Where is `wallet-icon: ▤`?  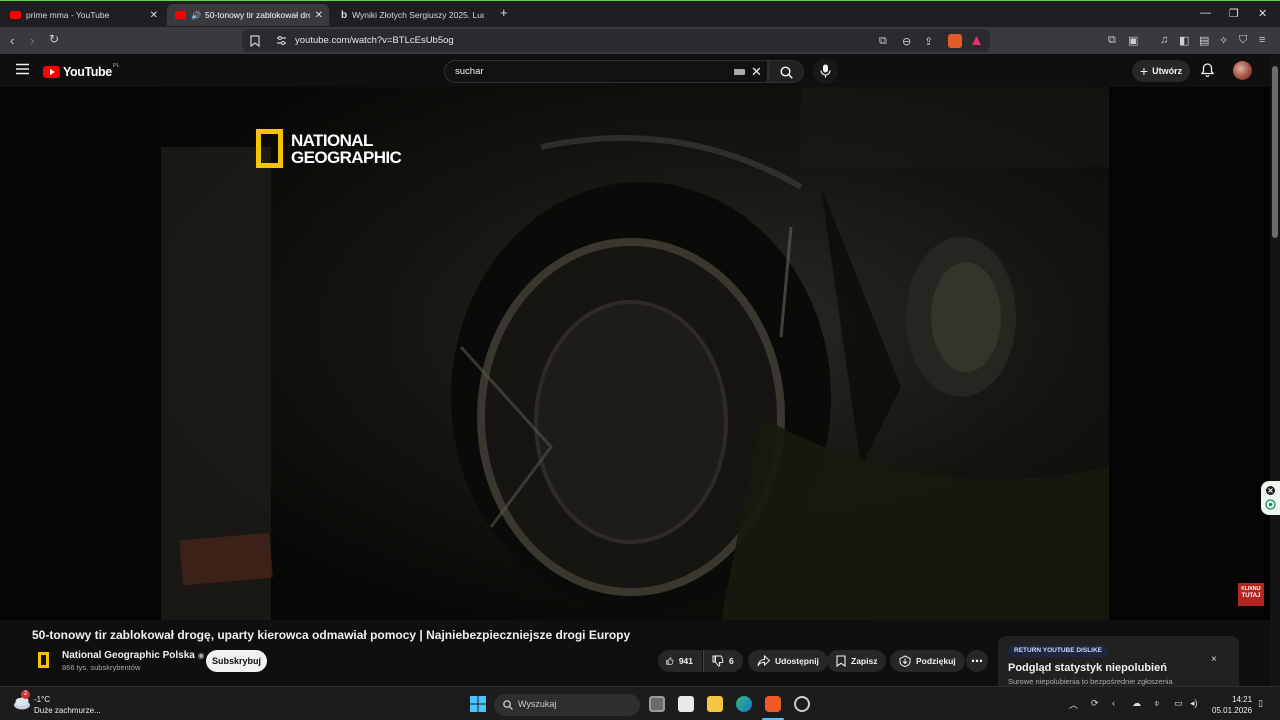
wallet-icon: ▤ is located at coordinates (1204, 40).